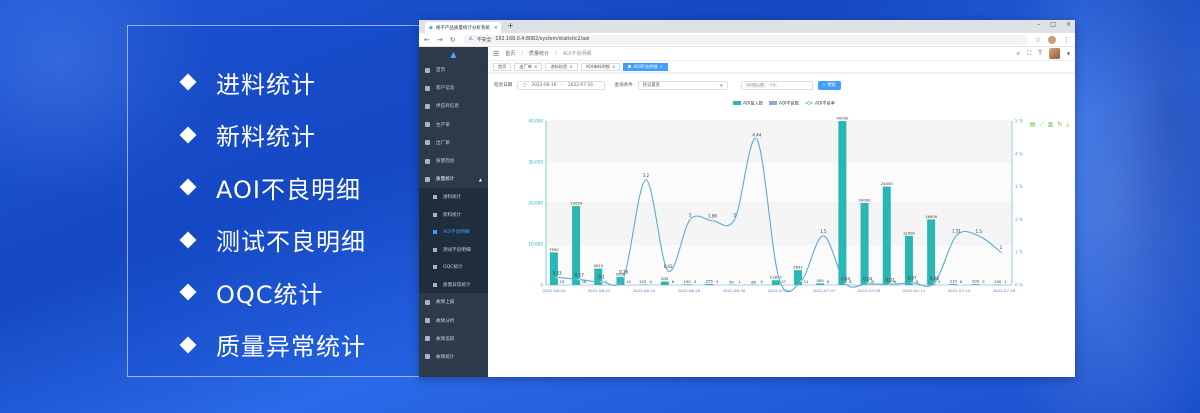 This screenshot has width=1200, height=413. I want to click on browser-toolbar-right: ☆ ⋮, so click(1052, 39).